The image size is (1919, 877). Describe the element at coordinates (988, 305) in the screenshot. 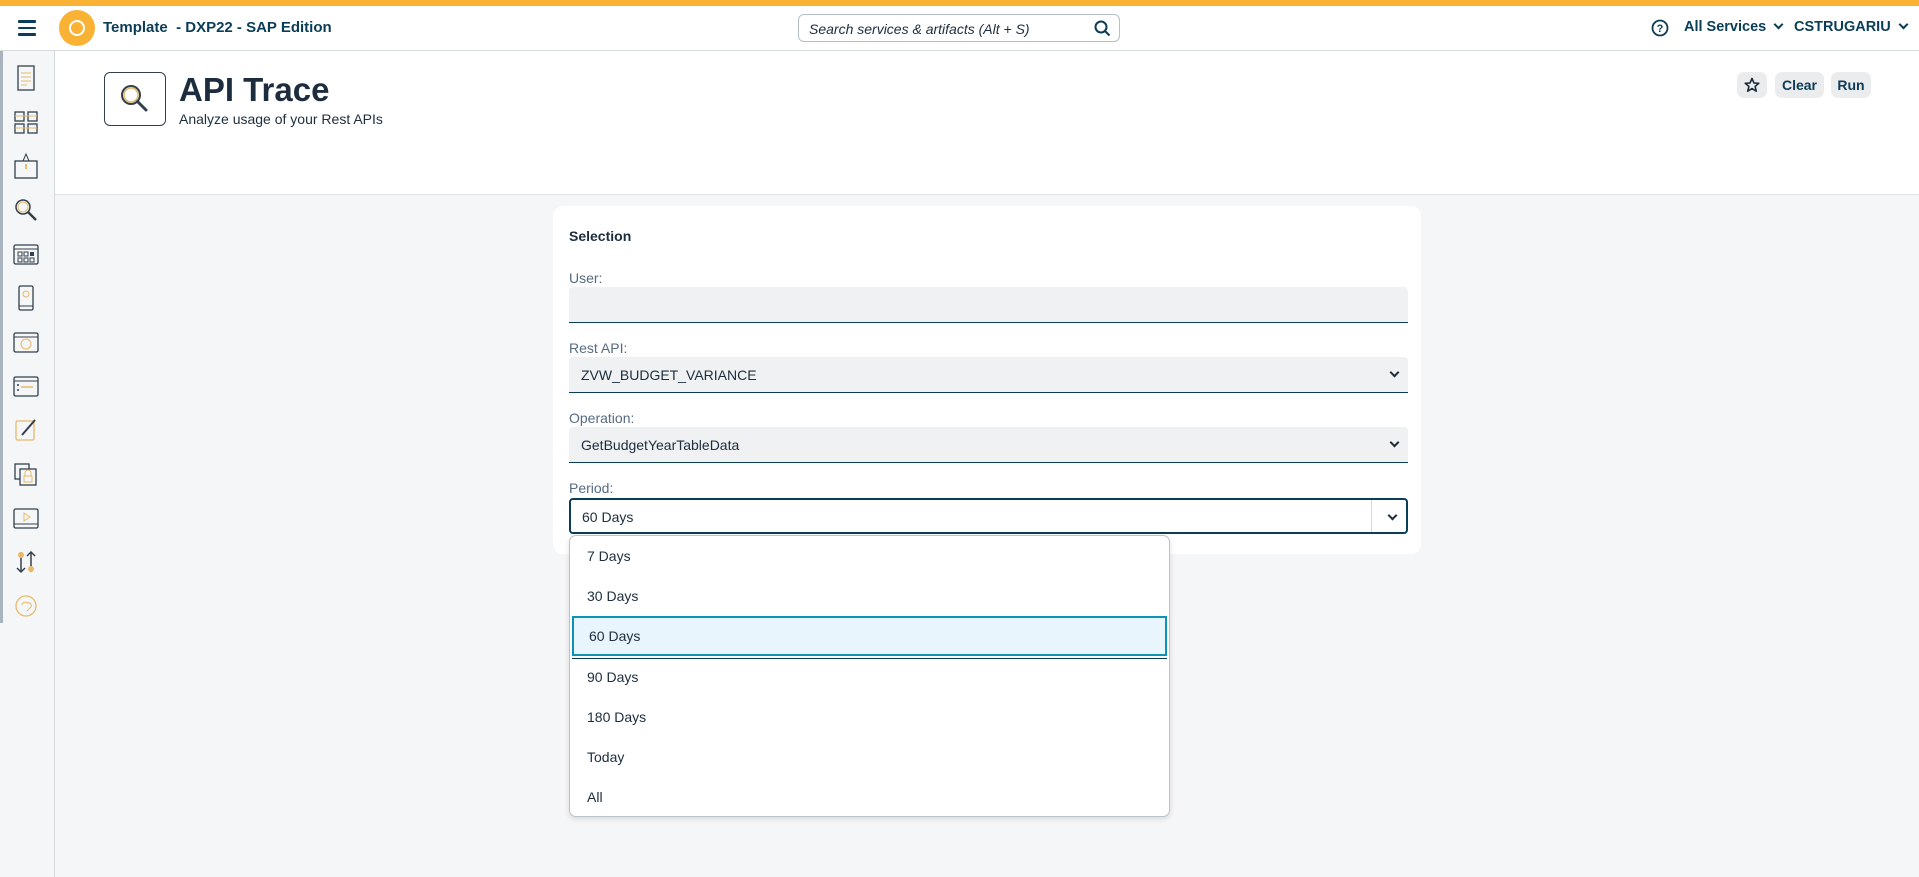

I see `user-input` at that location.